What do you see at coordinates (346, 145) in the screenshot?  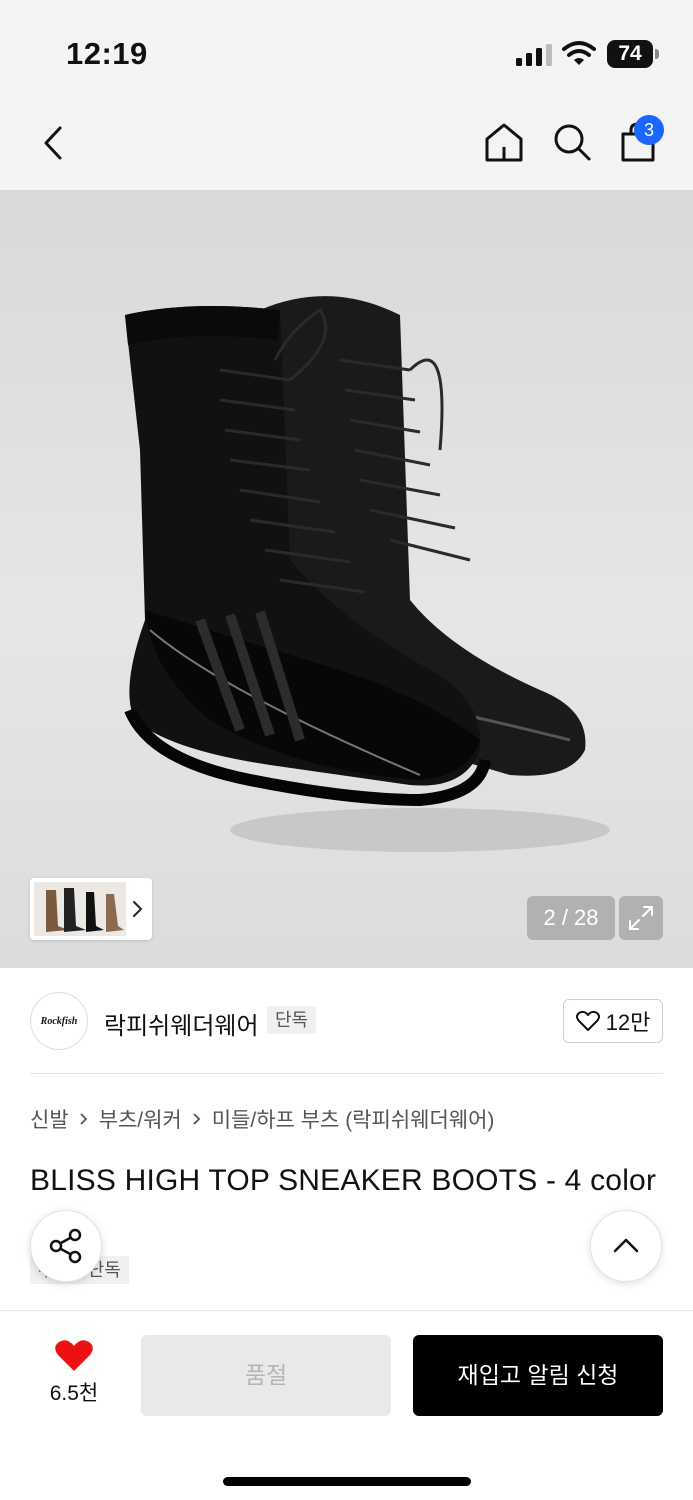 I see `top-nav-bar` at bounding box center [346, 145].